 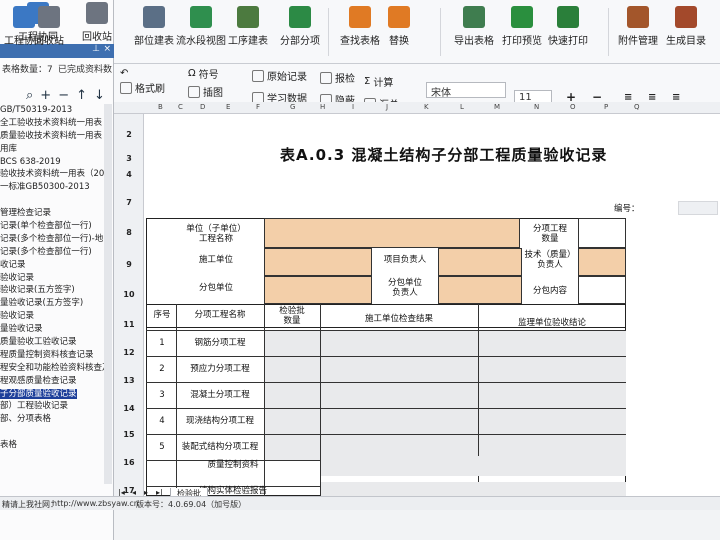 I want to click on tree-scrollbar, so click(x=108, y=294).